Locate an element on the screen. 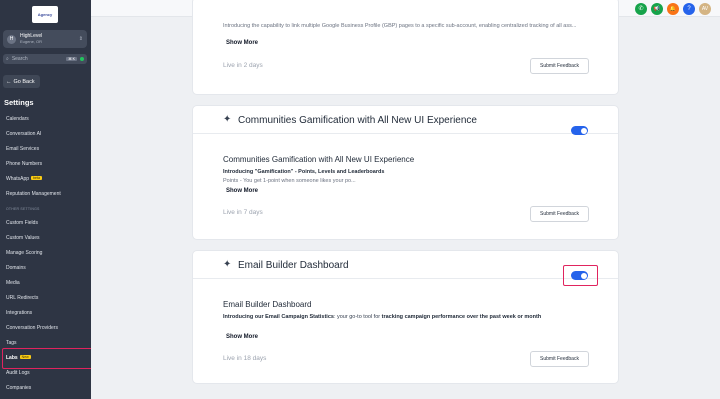 This screenshot has height=399, width=720. sidebar-item-manage-scoring: Manage Scoring is located at coordinates (24, 253).